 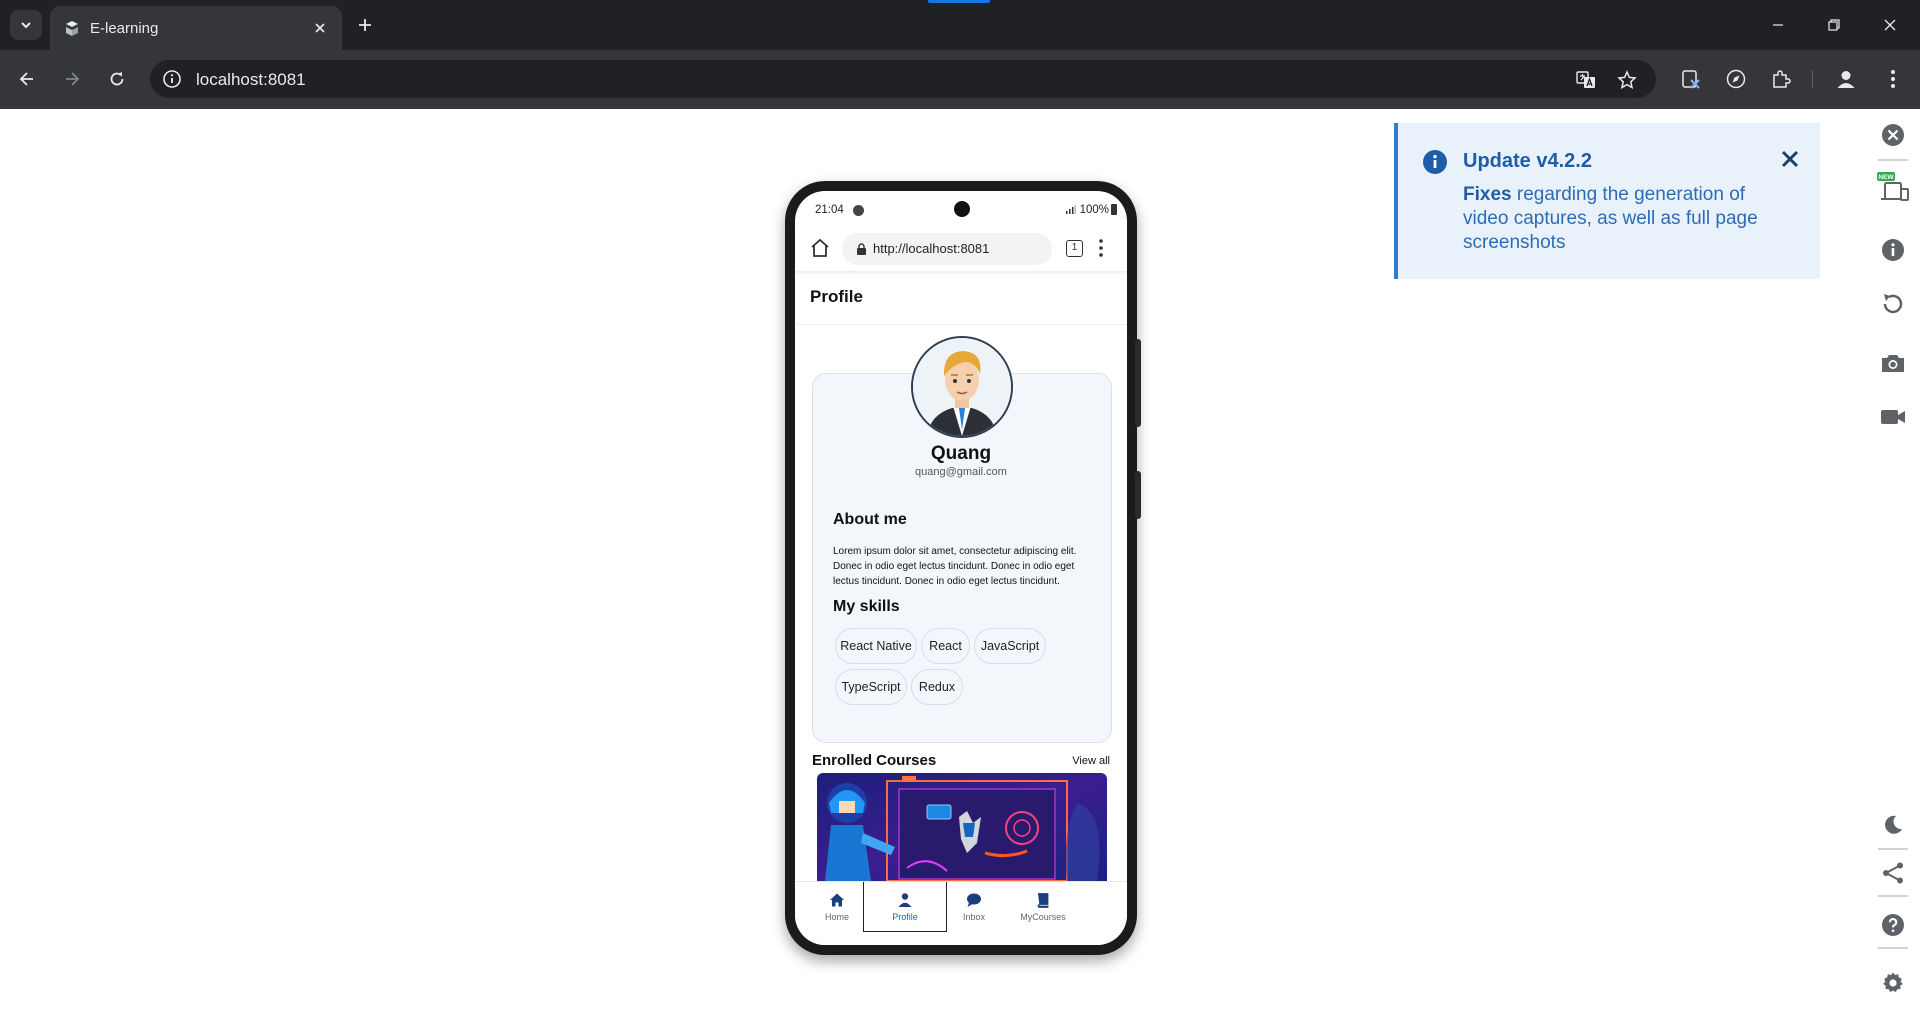 What do you see at coordinates (1893, 983) in the screenshot?
I see `rail-settings-button` at bounding box center [1893, 983].